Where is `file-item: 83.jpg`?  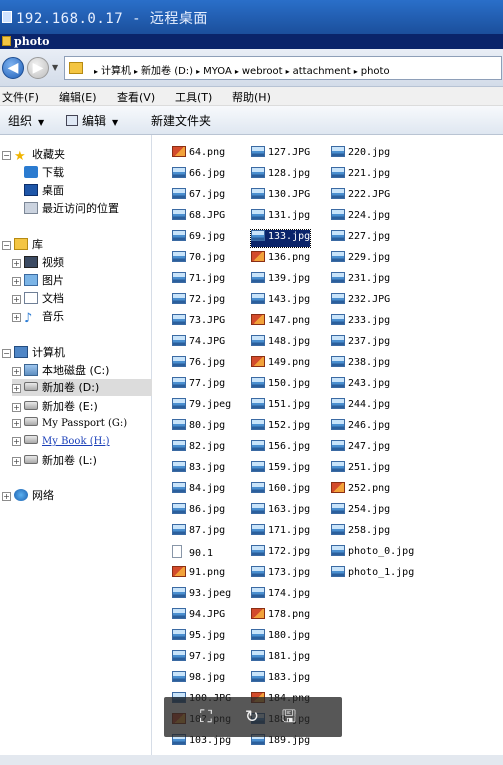
file-item: 83.jpg is located at coordinates (198, 469).